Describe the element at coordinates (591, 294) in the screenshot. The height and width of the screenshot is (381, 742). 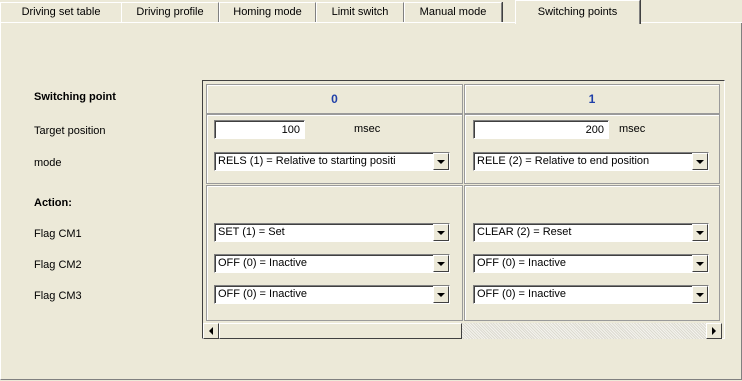
I see `flag-cm3-select-1: OFF (0) = Inactive` at that location.